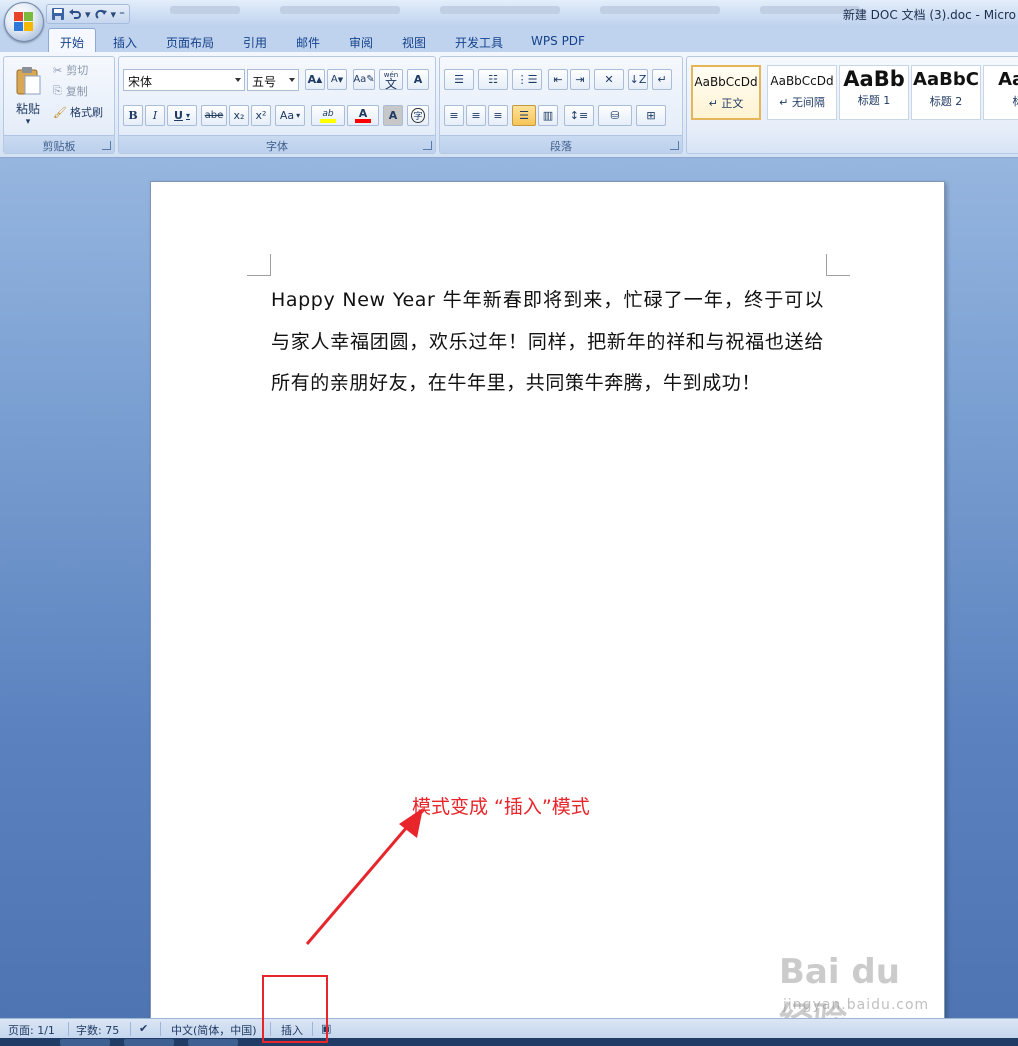 This screenshot has height=1046, width=1018. What do you see at coordinates (125, 41) in the screenshot?
I see `tab-insert: 插入` at bounding box center [125, 41].